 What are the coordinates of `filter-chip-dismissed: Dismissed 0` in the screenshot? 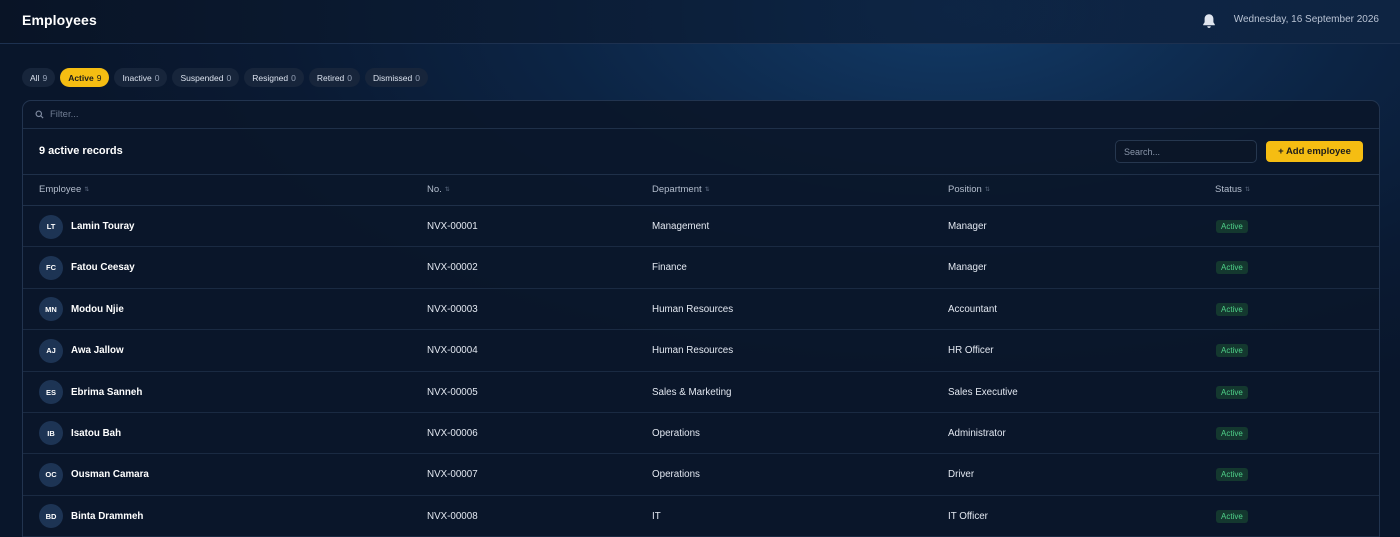 It's located at (396, 77).